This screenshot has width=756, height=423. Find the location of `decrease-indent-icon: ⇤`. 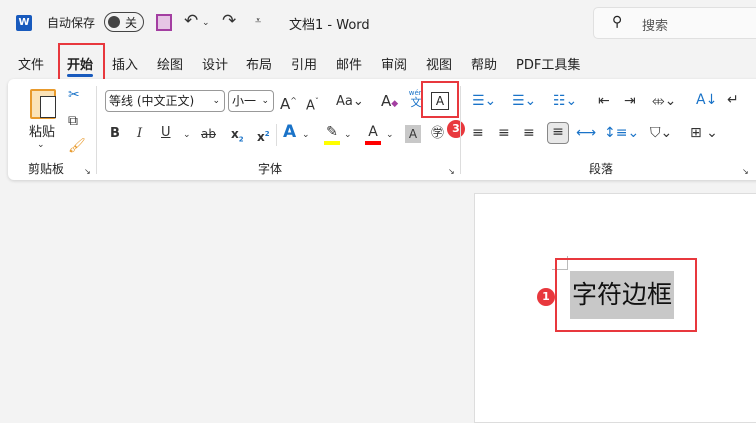

decrease-indent-icon: ⇤ is located at coordinates (604, 101).